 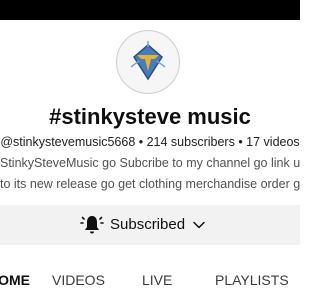 What do you see at coordinates (157, 280) in the screenshot?
I see `tab-live: LIVE` at bounding box center [157, 280].